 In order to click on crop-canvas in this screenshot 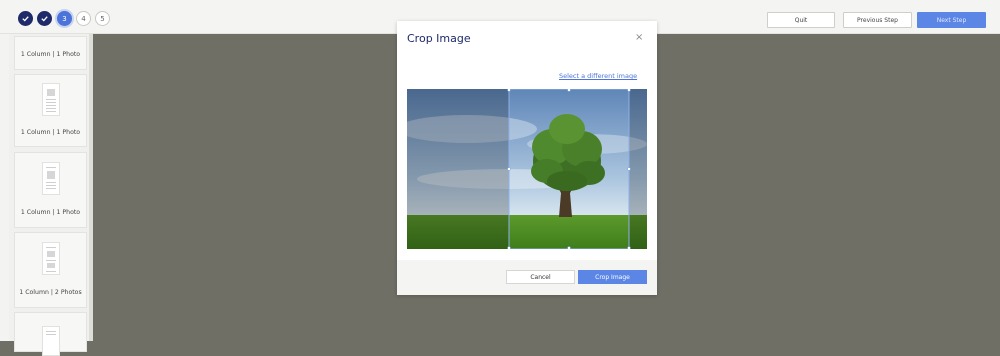, I will do `click(527, 169)`.